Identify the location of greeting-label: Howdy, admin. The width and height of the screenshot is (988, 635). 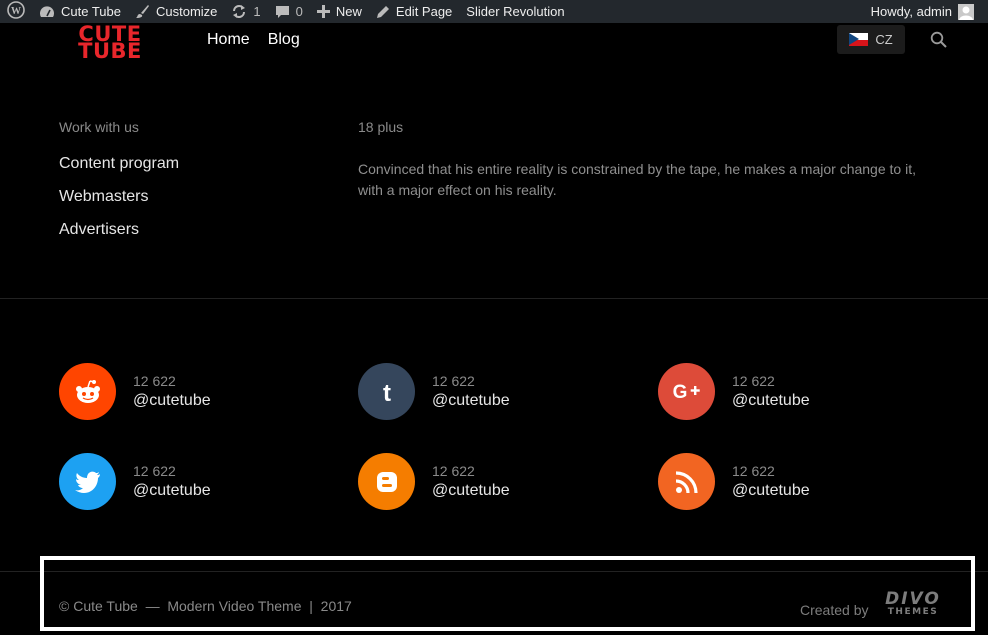
(911, 11).